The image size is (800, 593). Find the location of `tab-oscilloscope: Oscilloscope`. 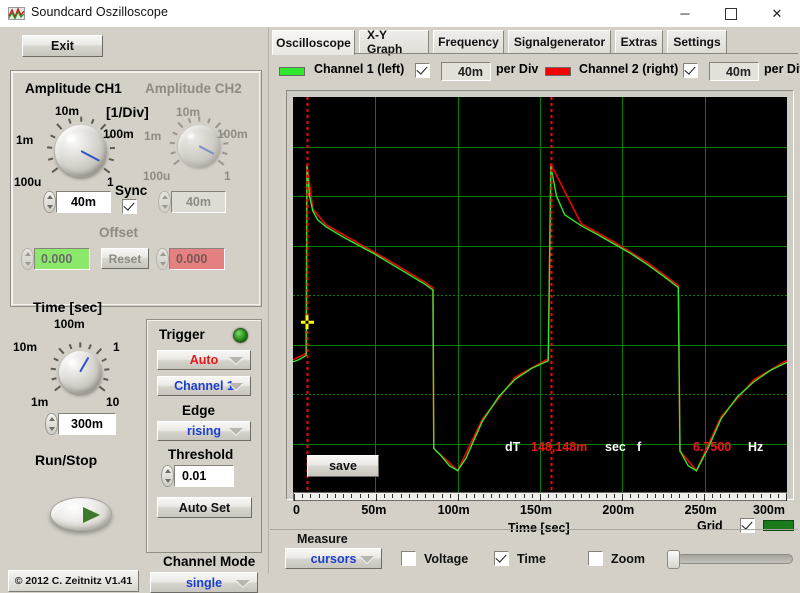

tab-oscilloscope: Oscilloscope is located at coordinates (313, 42).